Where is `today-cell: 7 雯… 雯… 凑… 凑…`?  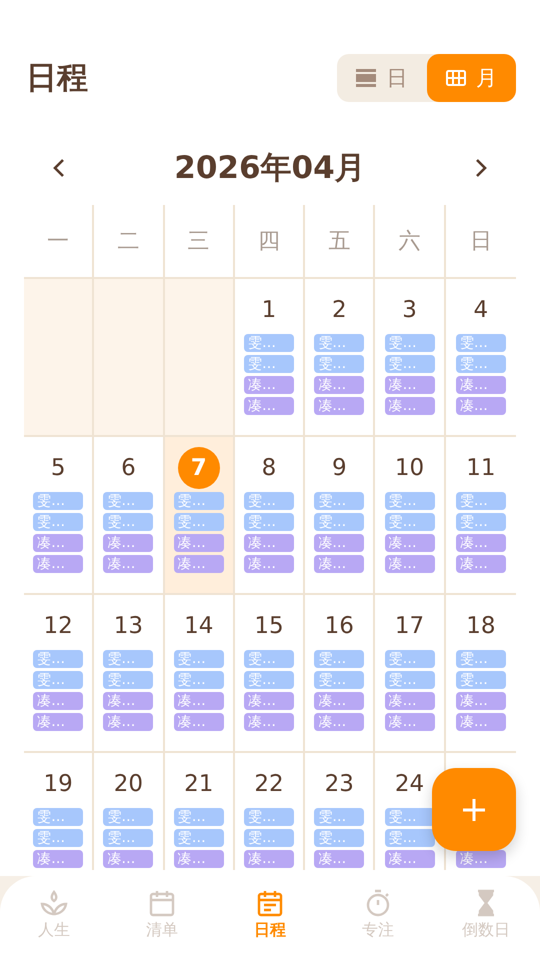 today-cell: 7 雯… 雯… 凑… 凑… is located at coordinates (199, 515).